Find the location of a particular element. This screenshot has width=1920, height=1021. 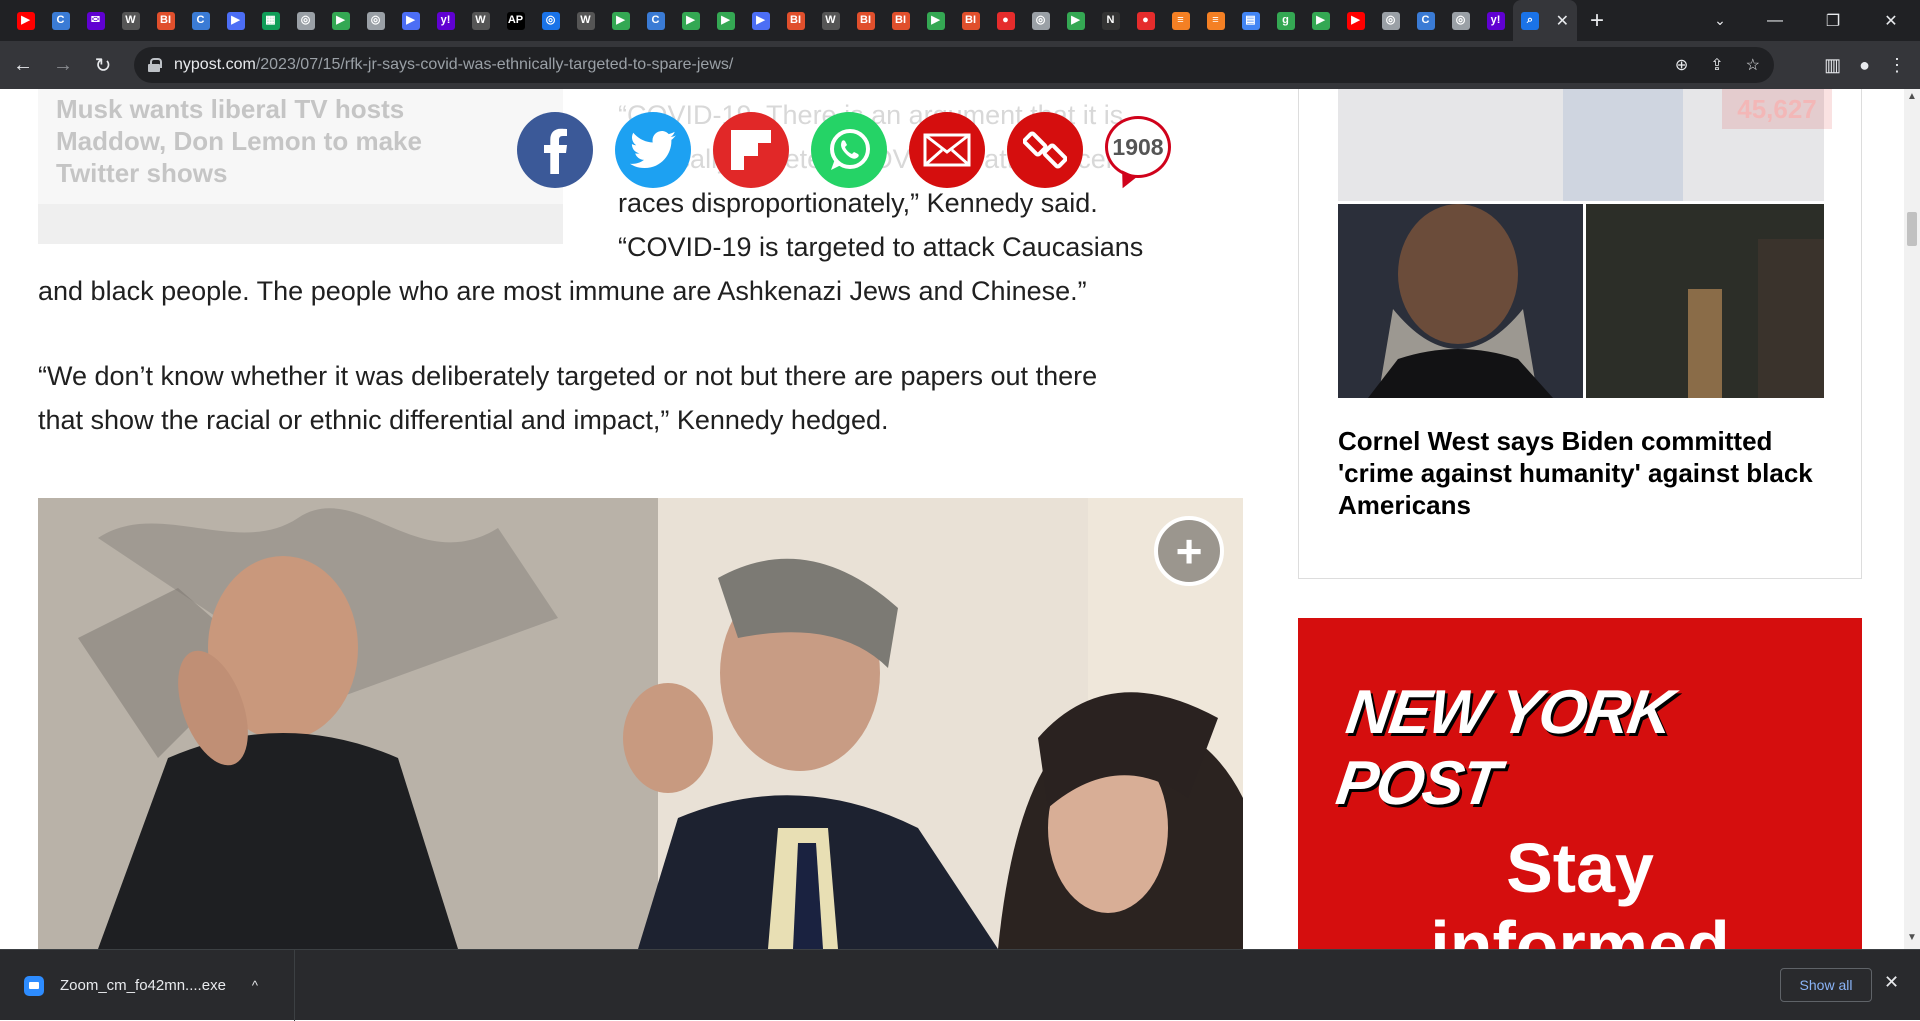

side-panel-icon: ▥ is located at coordinates (1832, 65).